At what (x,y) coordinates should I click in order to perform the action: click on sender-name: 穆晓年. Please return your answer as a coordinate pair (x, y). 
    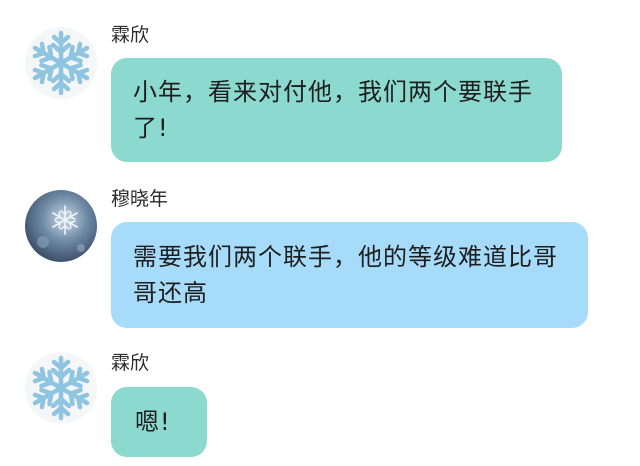
    Looking at the image, I should click on (140, 199).